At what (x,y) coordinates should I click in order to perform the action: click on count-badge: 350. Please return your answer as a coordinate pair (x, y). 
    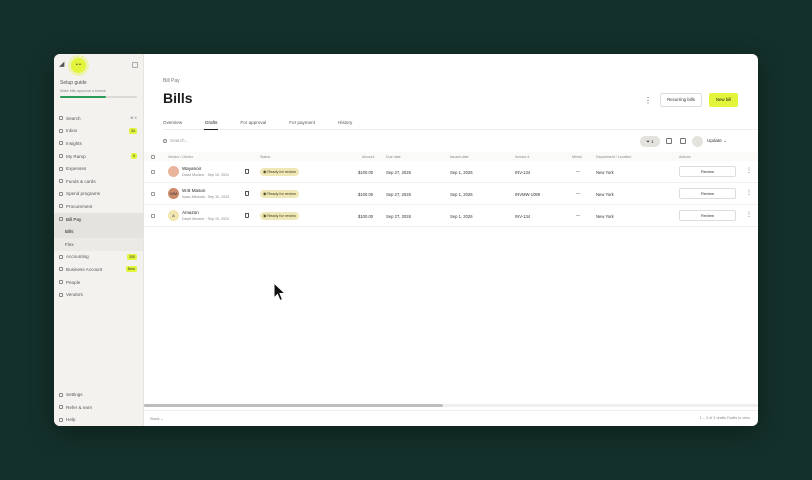
    Looking at the image, I should click on (132, 256).